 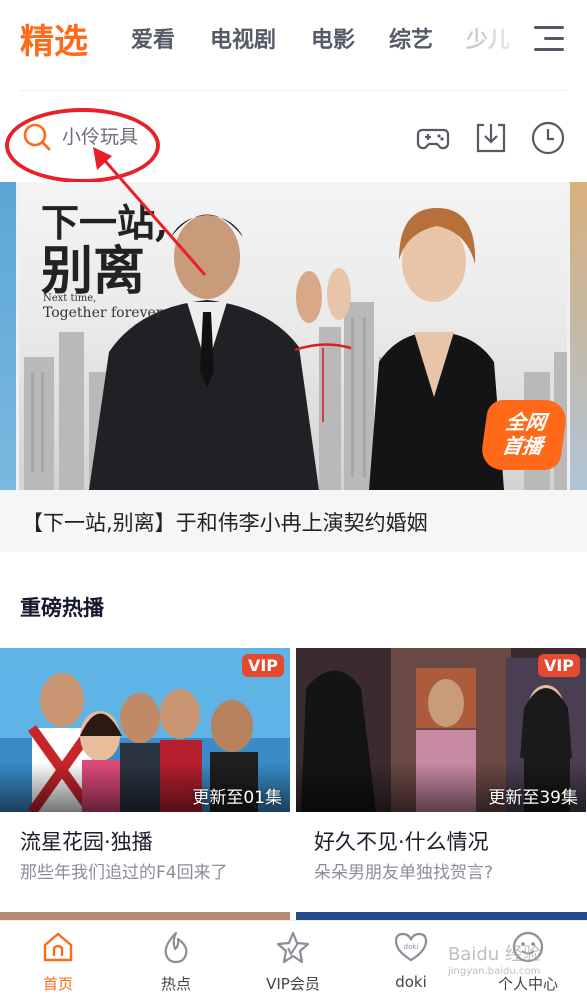 What do you see at coordinates (243, 38) in the screenshot?
I see `tab-tv-series: 电视剧` at bounding box center [243, 38].